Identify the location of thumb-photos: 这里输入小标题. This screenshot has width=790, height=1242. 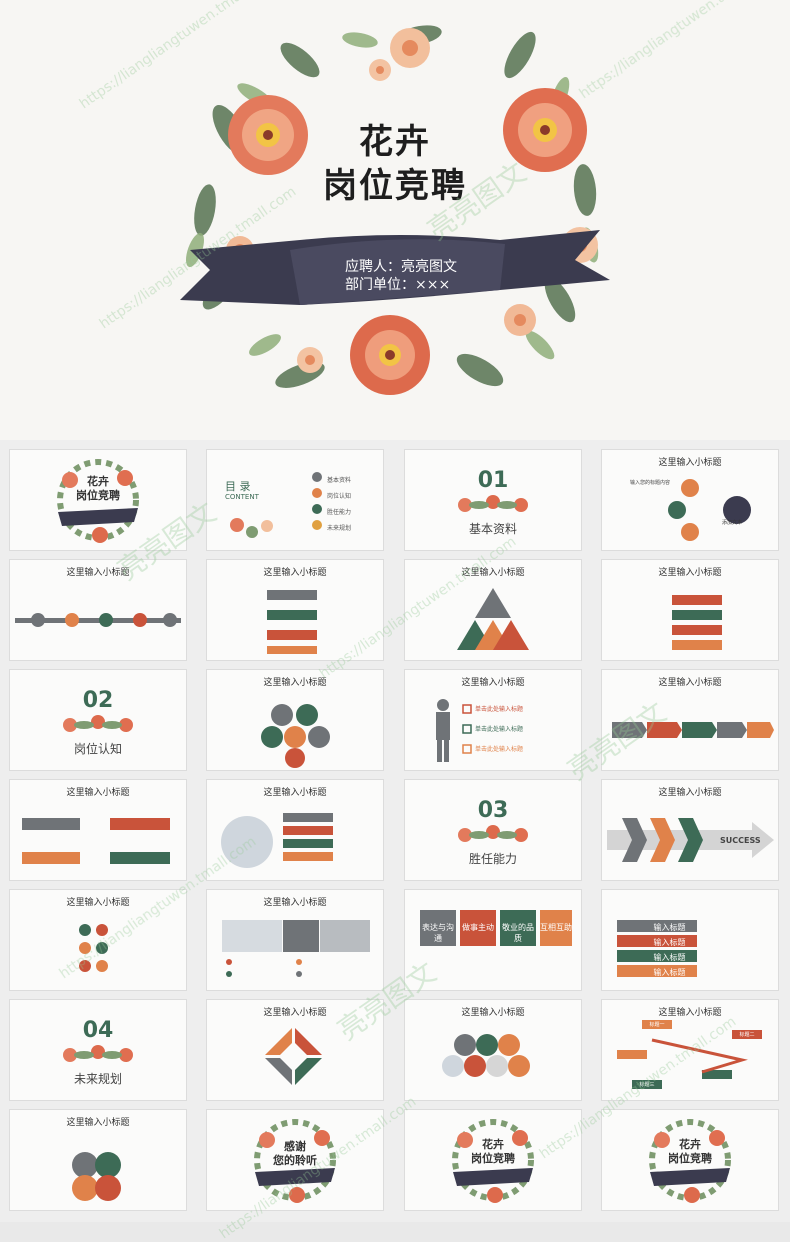
(295, 940).